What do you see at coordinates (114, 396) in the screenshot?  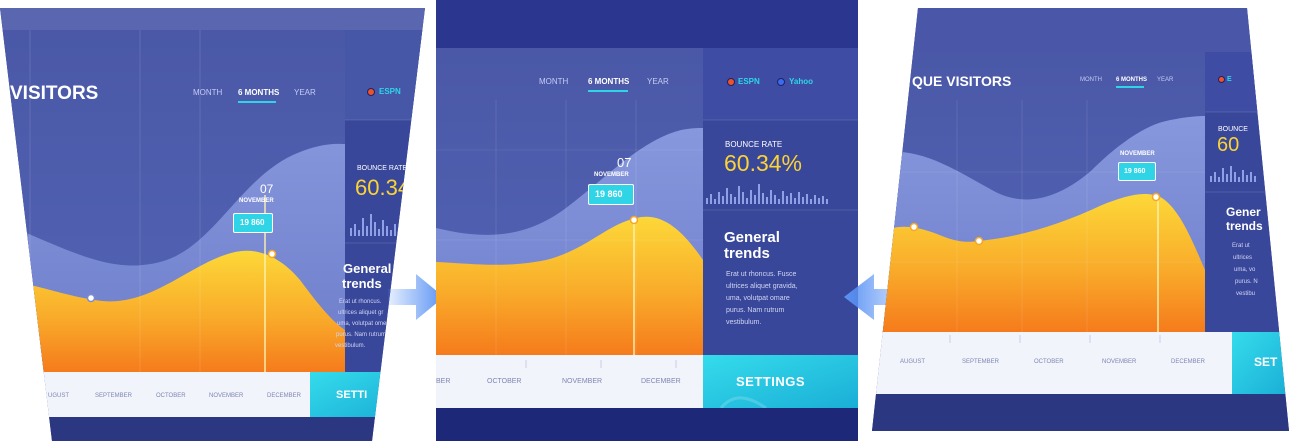 I see `left-x-label: SEPTEMBER` at bounding box center [114, 396].